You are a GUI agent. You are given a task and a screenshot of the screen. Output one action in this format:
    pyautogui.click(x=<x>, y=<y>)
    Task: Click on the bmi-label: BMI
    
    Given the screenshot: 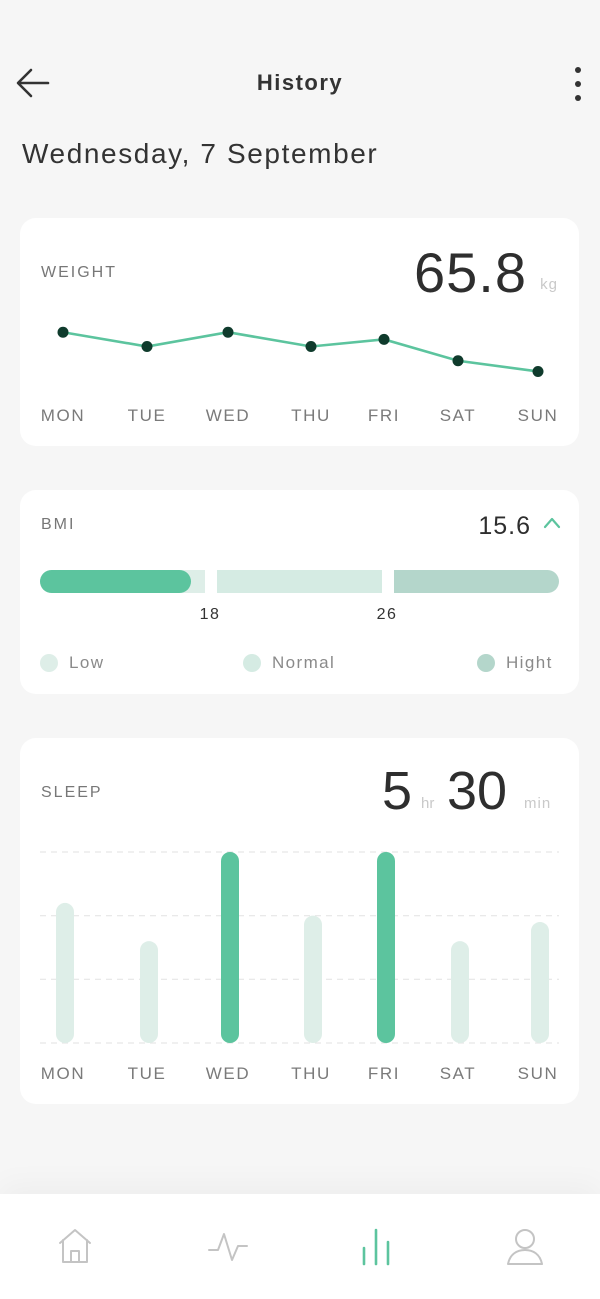 What is the action you would take?
    pyautogui.click(x=58, y=524)
    